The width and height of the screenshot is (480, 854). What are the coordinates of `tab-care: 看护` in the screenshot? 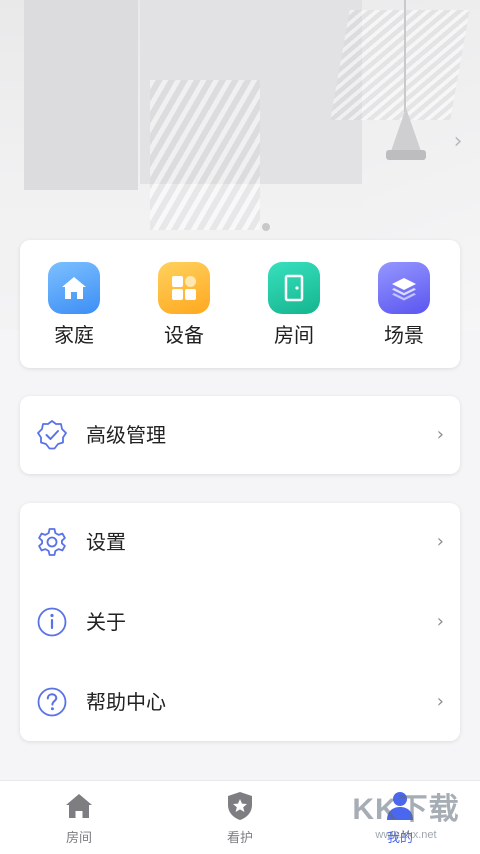 It's located at (240, 817).